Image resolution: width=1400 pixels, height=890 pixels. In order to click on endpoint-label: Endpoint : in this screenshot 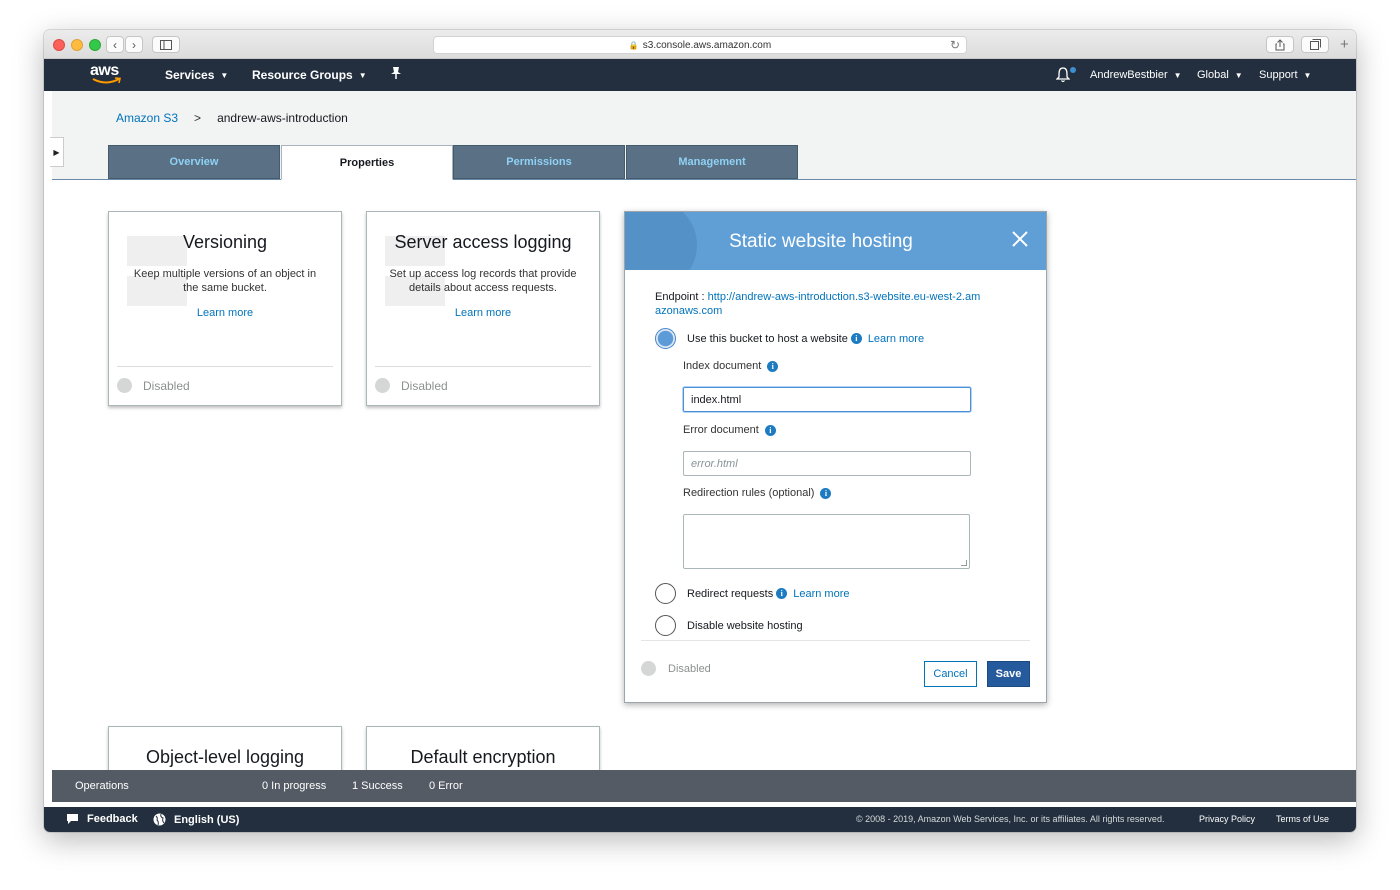, I will do `click(681, 297)`.